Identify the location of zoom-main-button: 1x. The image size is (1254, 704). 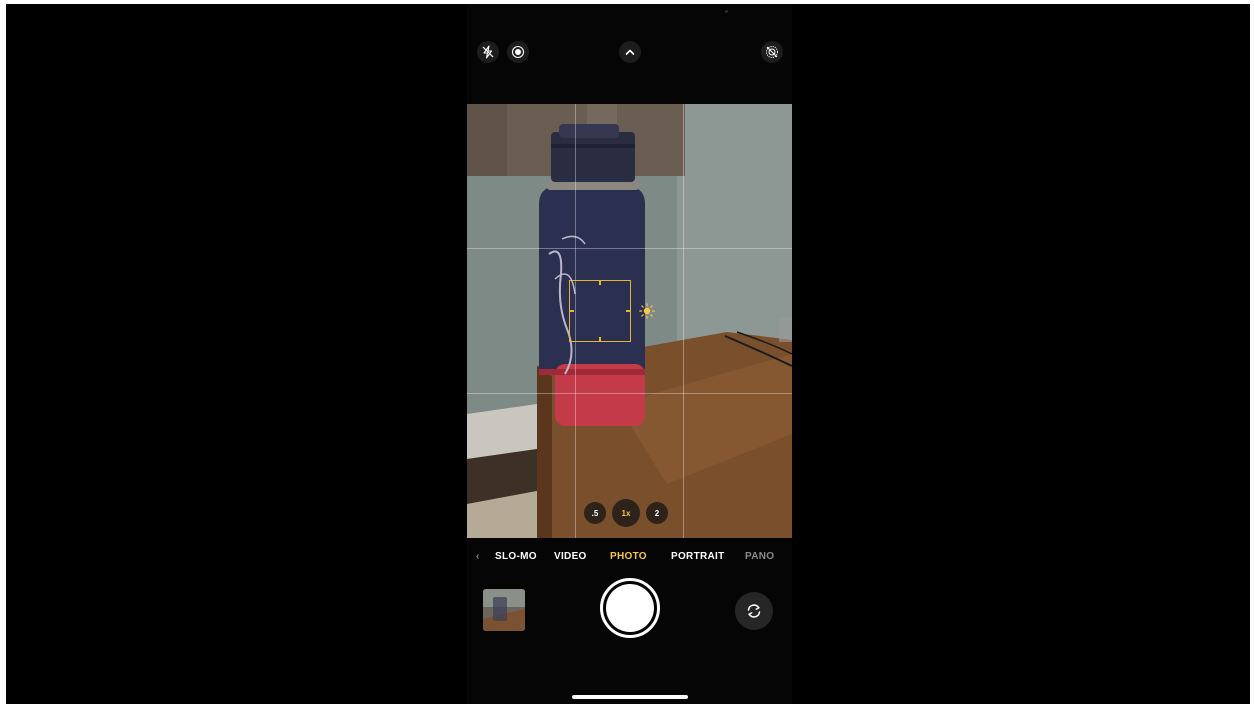
(626, 513).